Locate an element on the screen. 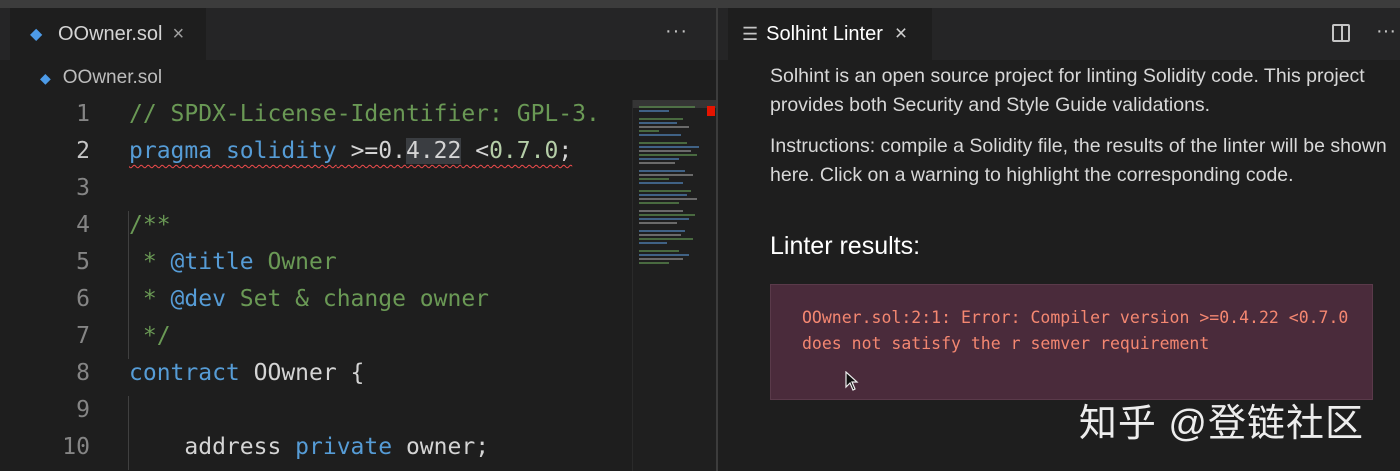  code-text: address private owner; is located at coordinates (309, 447).